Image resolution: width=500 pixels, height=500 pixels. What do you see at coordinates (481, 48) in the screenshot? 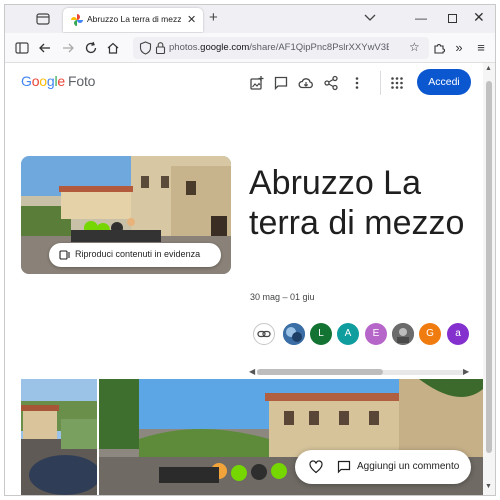
I see `menu-icon: ≡` at bounding box center [481, 48].